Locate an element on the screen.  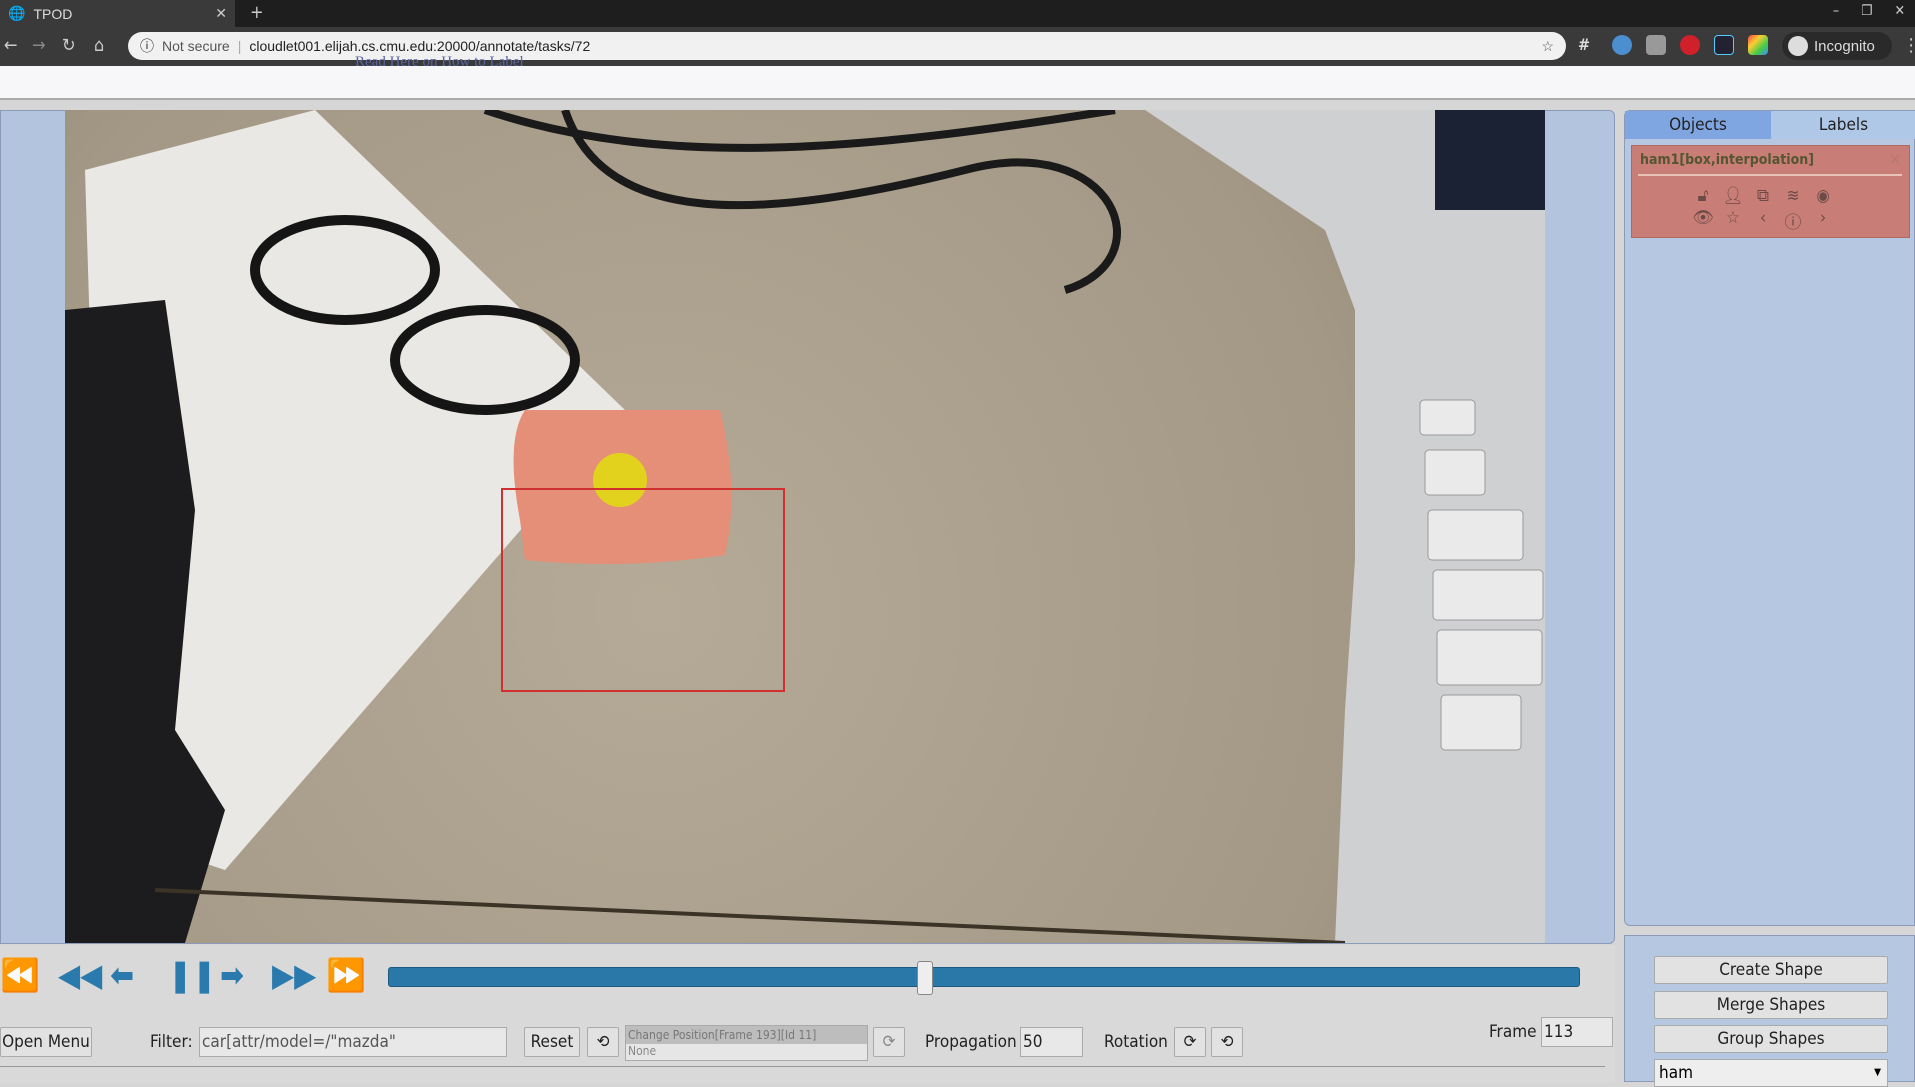
remove-object-icon: ✕ is located at coordinates (1895, 159).